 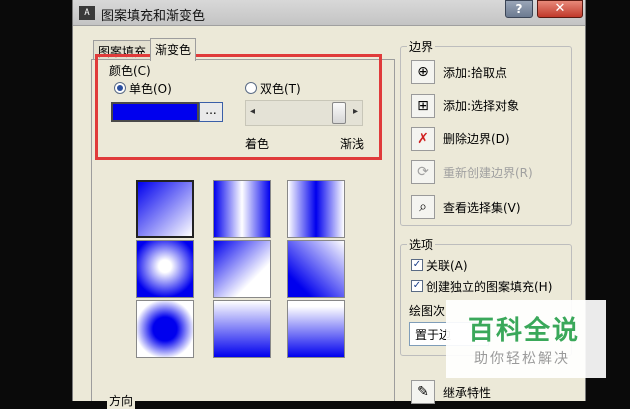 What do you see at coordinates (165, 329) in the screenshot?
I see `gradient-pattern-inv-spherical` at bounding box center [165, 329].